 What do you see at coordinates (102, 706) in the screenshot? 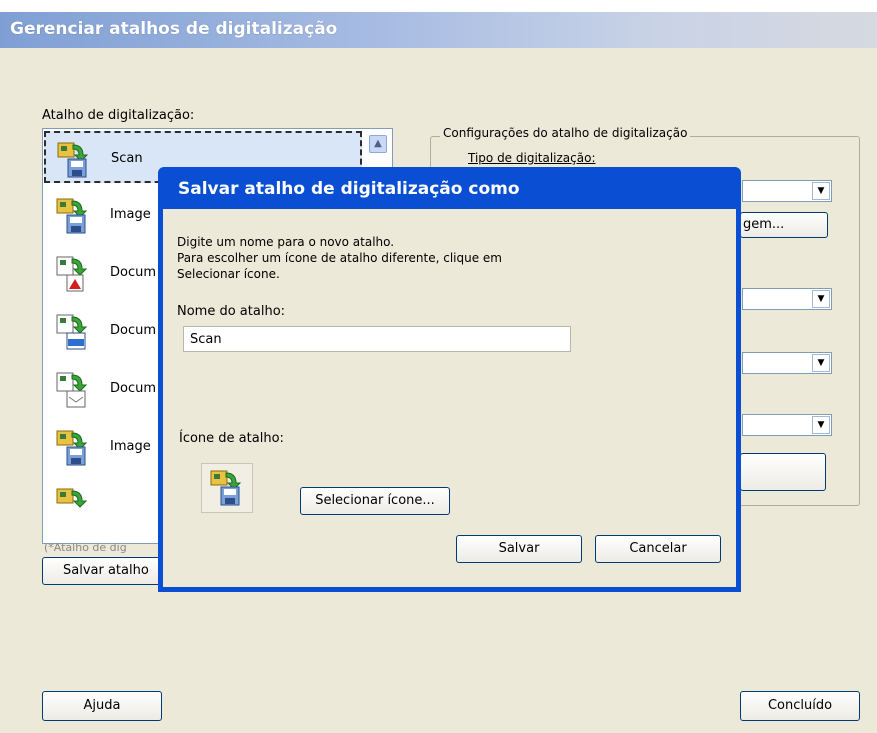
I see `help-button: Ajuda` at bounding box center [102, 706].